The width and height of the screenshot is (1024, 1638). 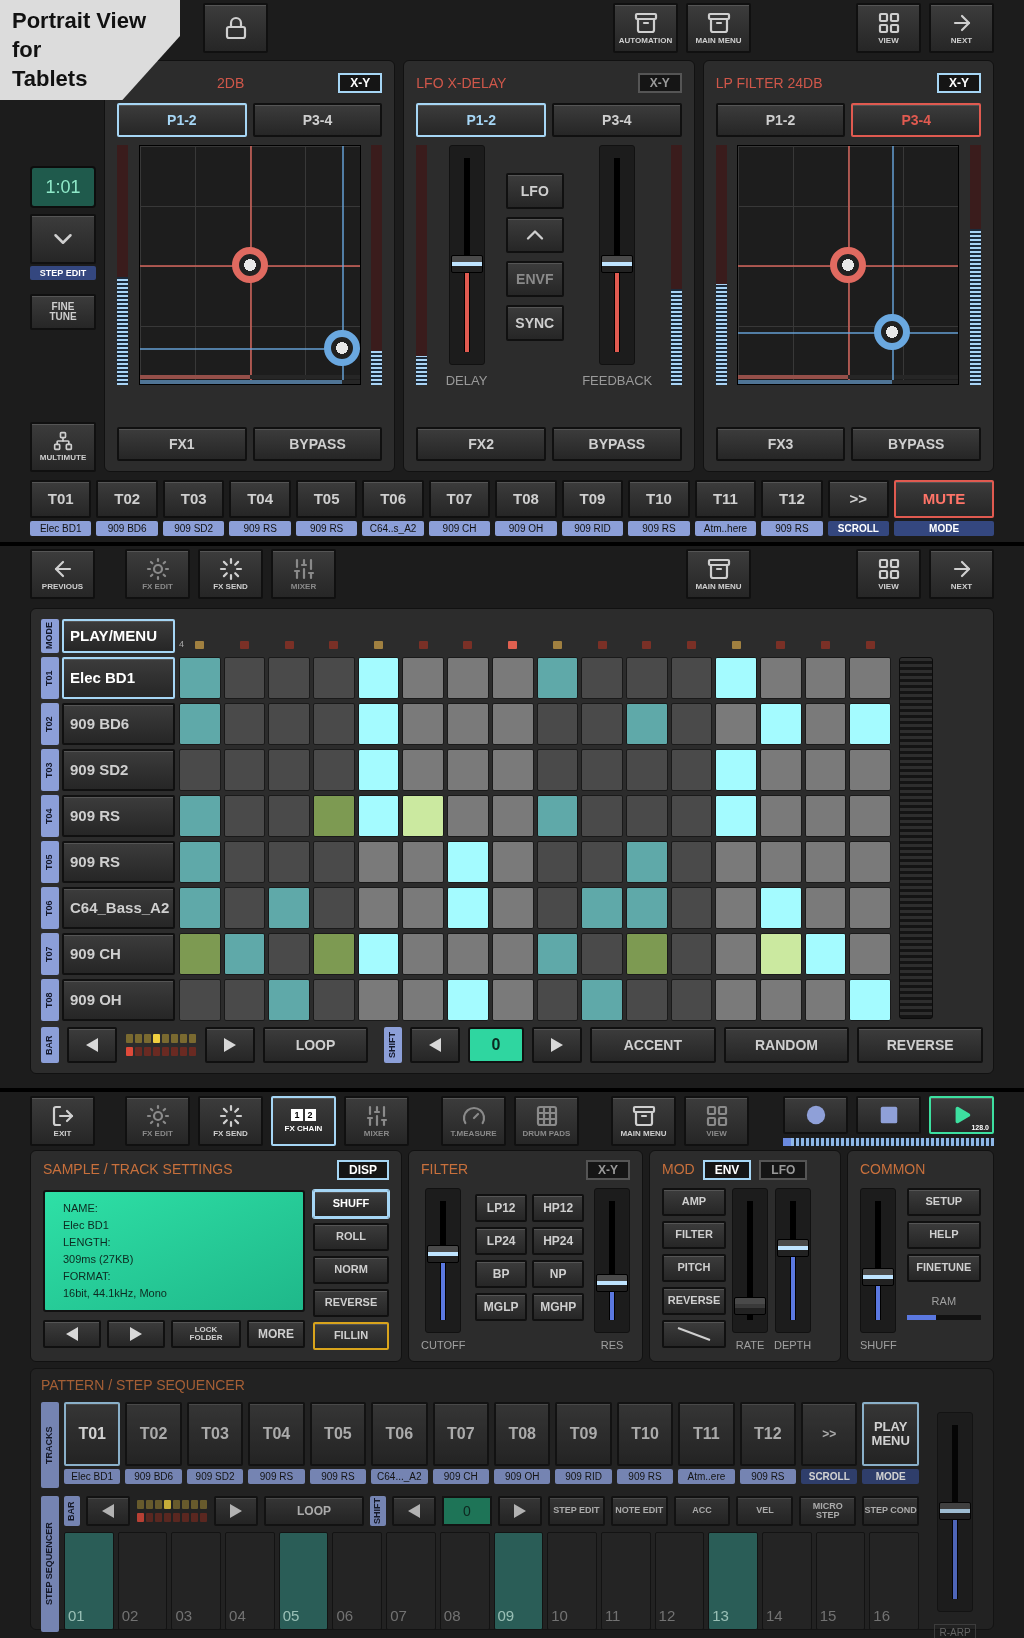 I want to click on back-button: PREVIOUS, so click(x=62, y=574).